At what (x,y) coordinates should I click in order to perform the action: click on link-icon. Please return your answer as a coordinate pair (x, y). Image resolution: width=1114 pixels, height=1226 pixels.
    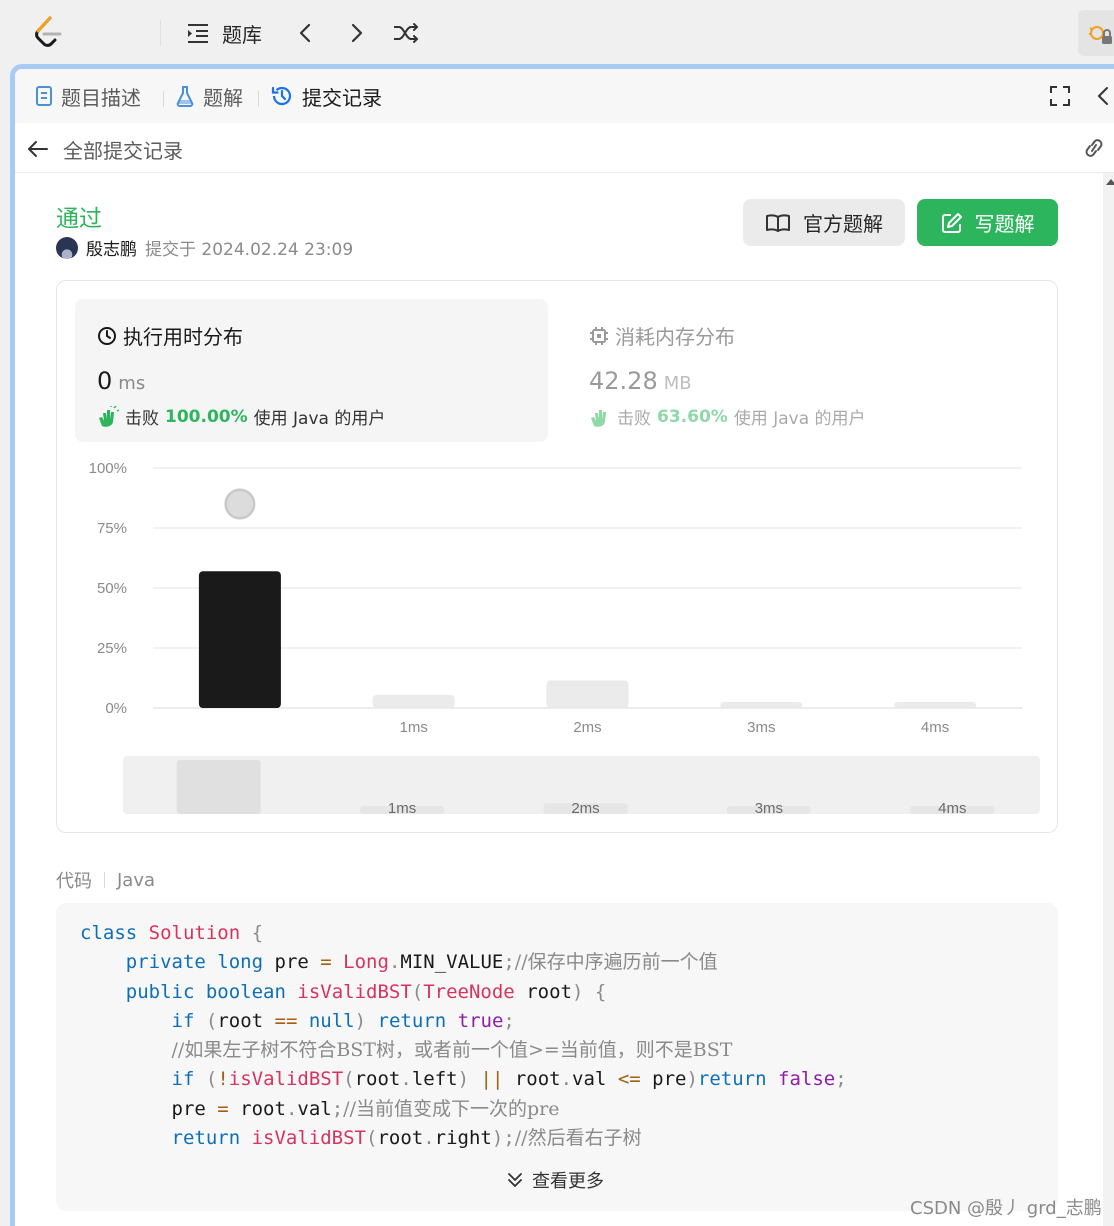
    Looking at the image, I should click on (1094, 148).